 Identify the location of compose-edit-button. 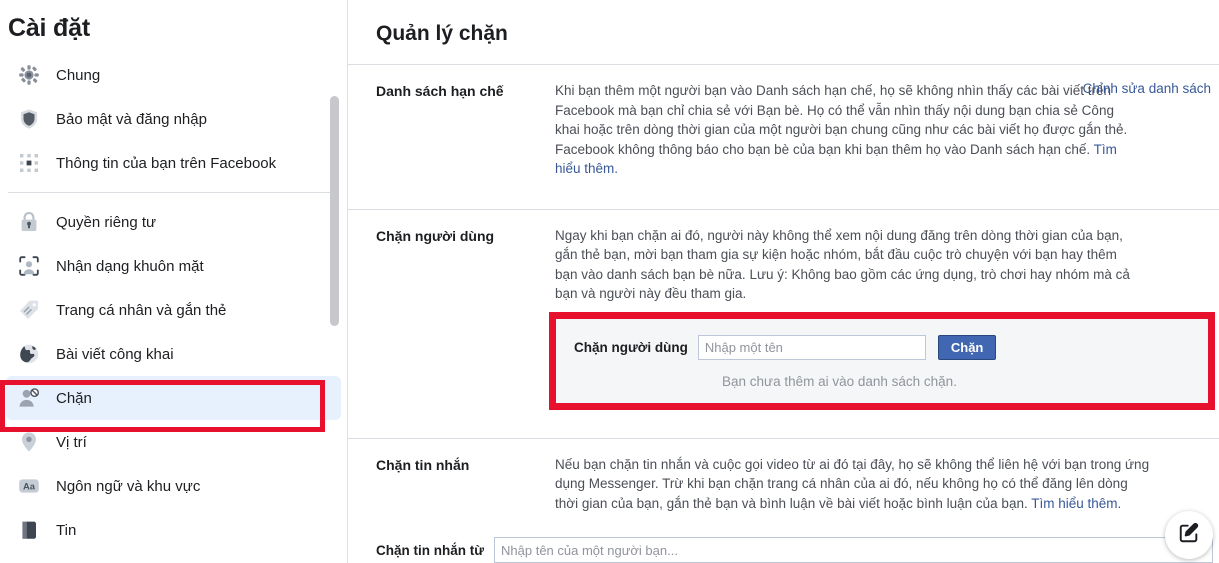
(1189, 535).